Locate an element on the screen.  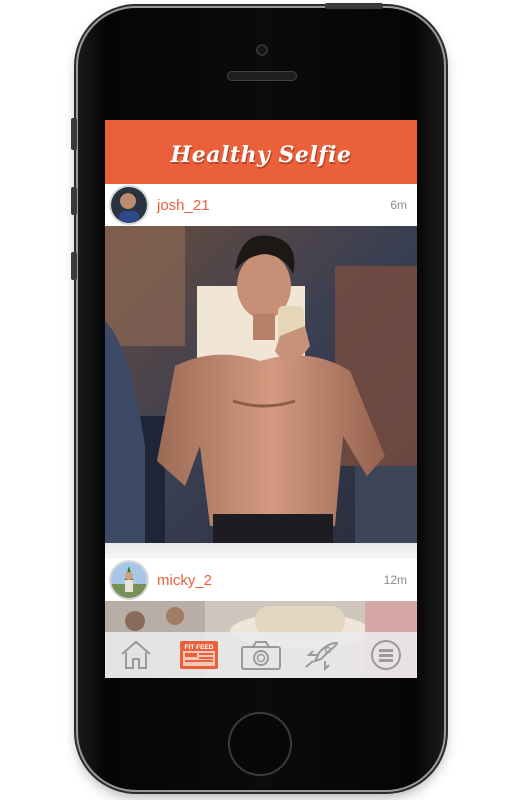
mute-switch is located at coordinates (74, 134).